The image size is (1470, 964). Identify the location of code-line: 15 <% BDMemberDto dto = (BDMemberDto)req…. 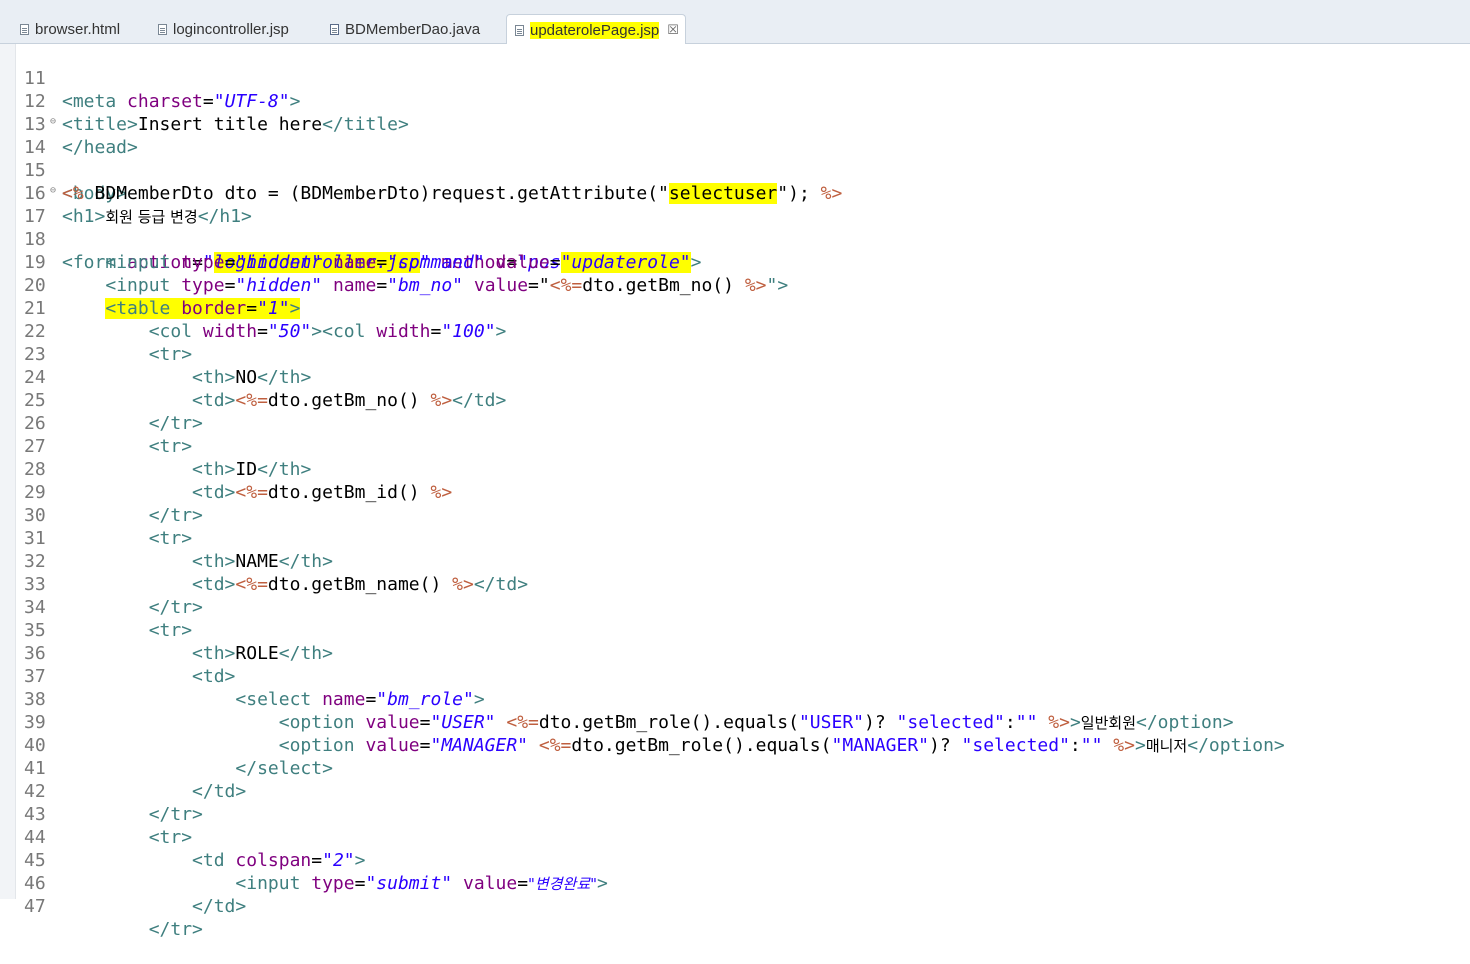
(433, 182).